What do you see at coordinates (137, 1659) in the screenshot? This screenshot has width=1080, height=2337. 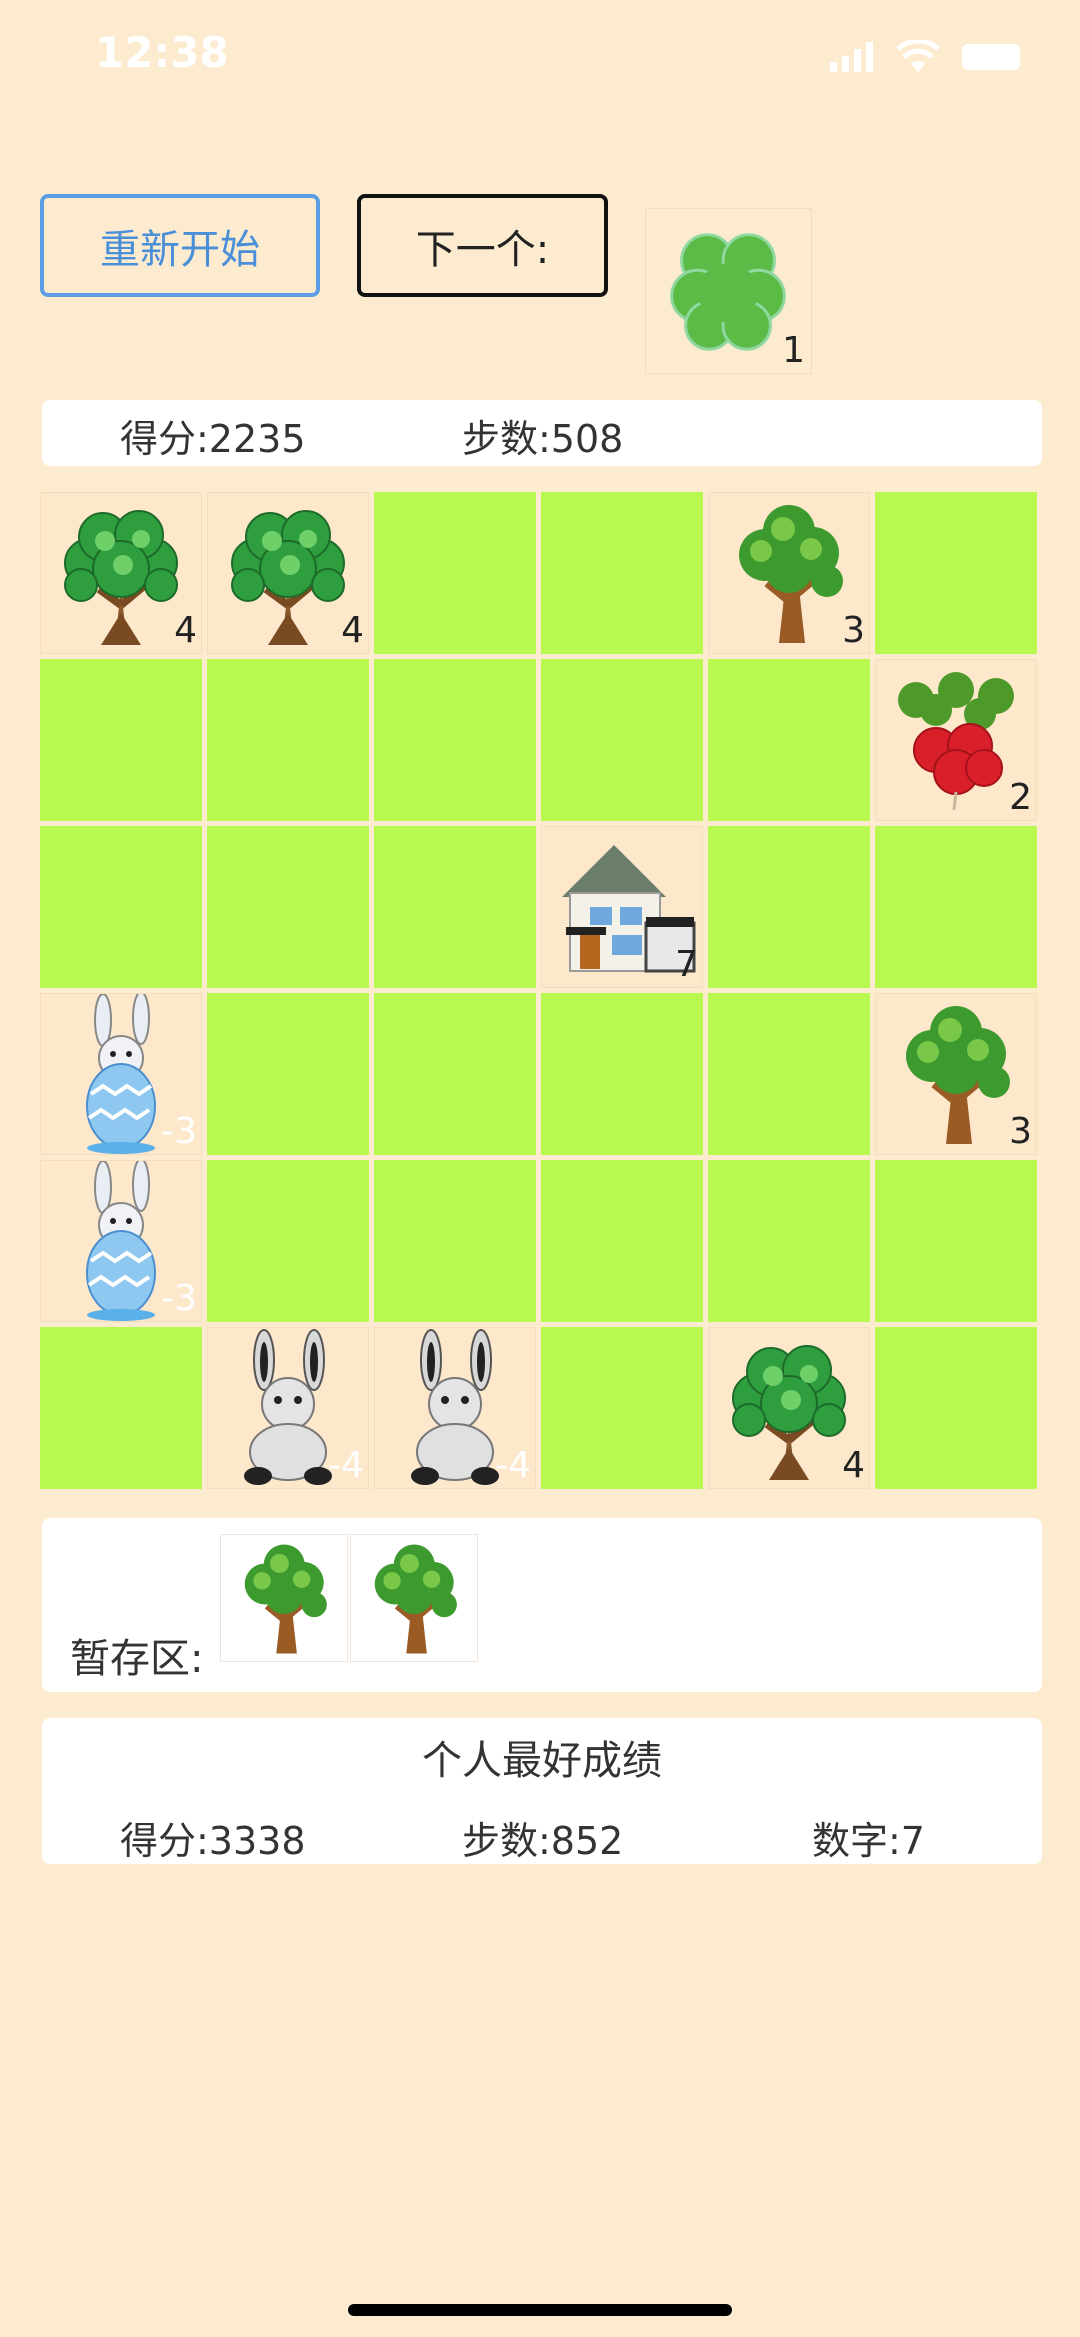 I see `storage-label: 暂存区:` at bounding box center [137, 1659].